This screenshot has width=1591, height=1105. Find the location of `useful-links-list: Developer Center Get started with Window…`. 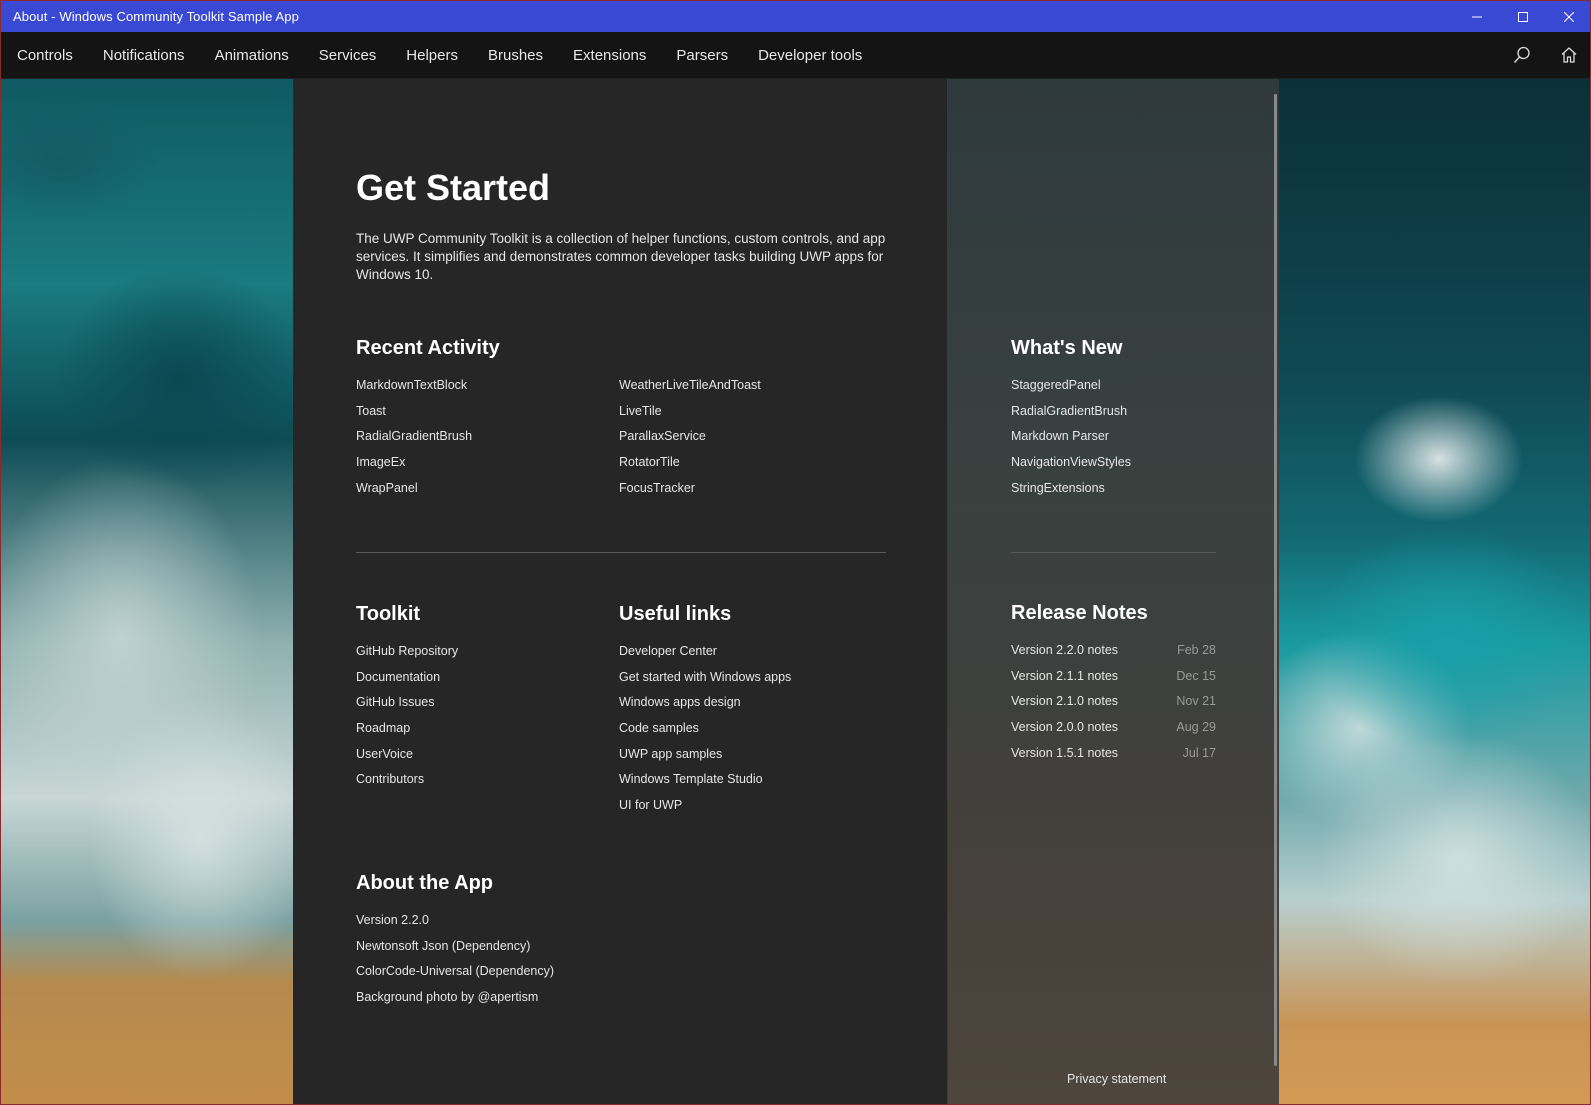

useful-links-list: Developer Center Get started with Window… is located at coordinates (705, 734).